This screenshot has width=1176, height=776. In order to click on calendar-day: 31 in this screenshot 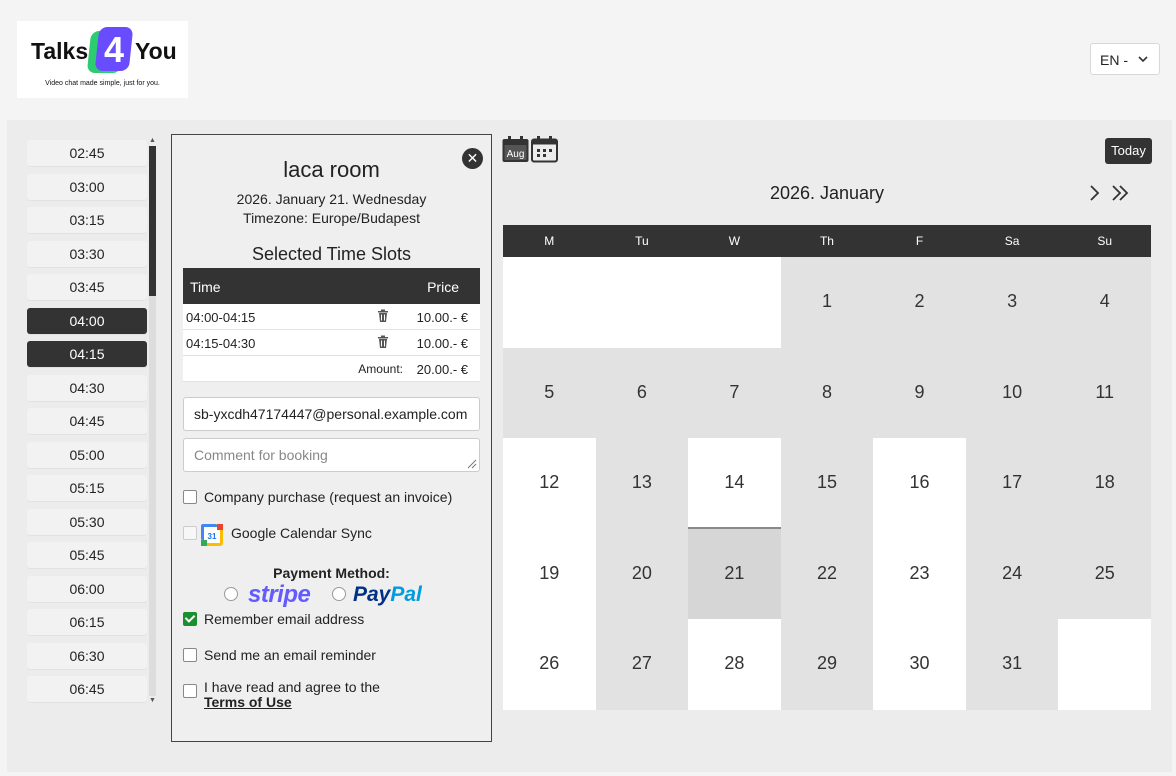, I will do `click(1012, 664)`.